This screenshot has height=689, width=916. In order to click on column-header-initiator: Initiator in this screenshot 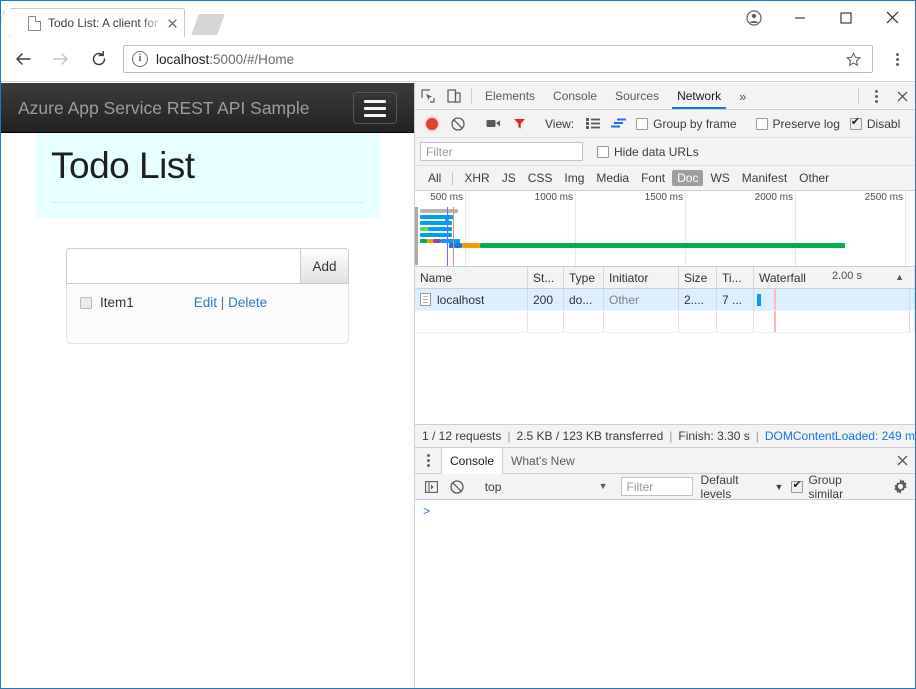, I will do `click(641, 277)`.